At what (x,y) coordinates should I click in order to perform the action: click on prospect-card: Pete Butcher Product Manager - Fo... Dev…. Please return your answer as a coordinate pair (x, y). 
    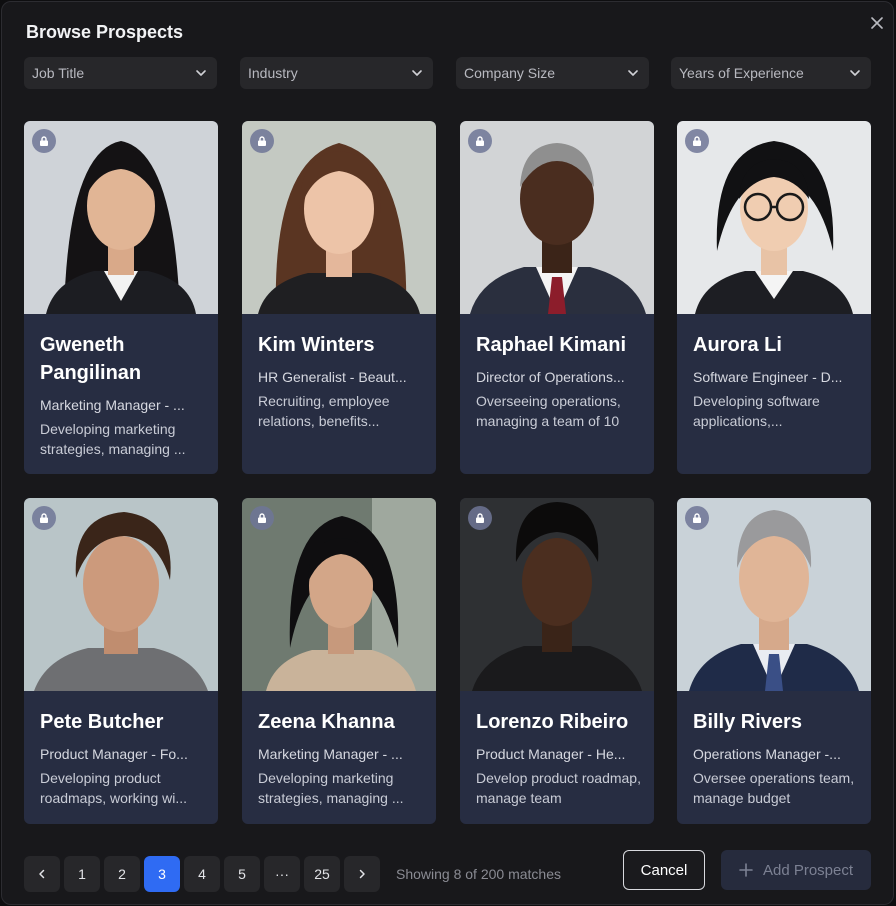
    Looking at the image, I should click on (121, 661).